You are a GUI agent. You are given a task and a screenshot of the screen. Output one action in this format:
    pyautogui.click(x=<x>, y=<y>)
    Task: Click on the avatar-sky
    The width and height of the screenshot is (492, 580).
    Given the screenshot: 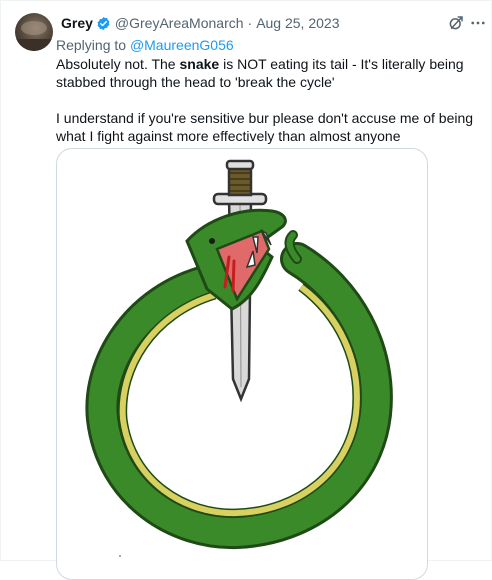 What is the action you would take?
    pyautogui.click(x=34, y=28)
    